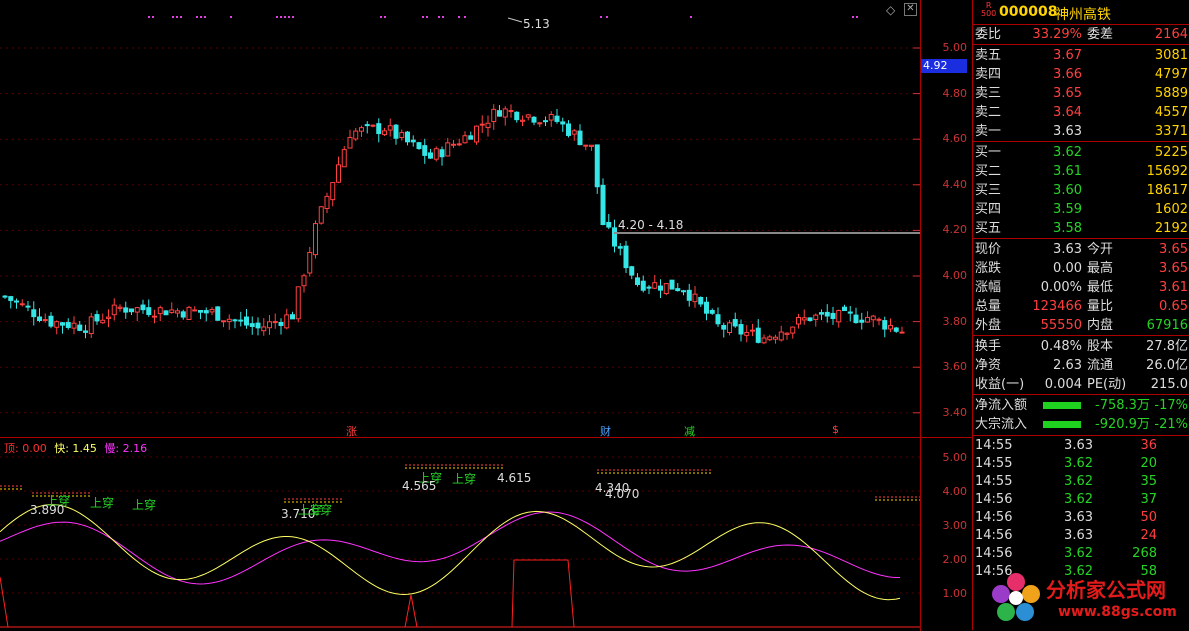 This screenshot has width=1189, height=631. I want to click on ask-row: 卖一 3.63 3371, so click(1081, 131).